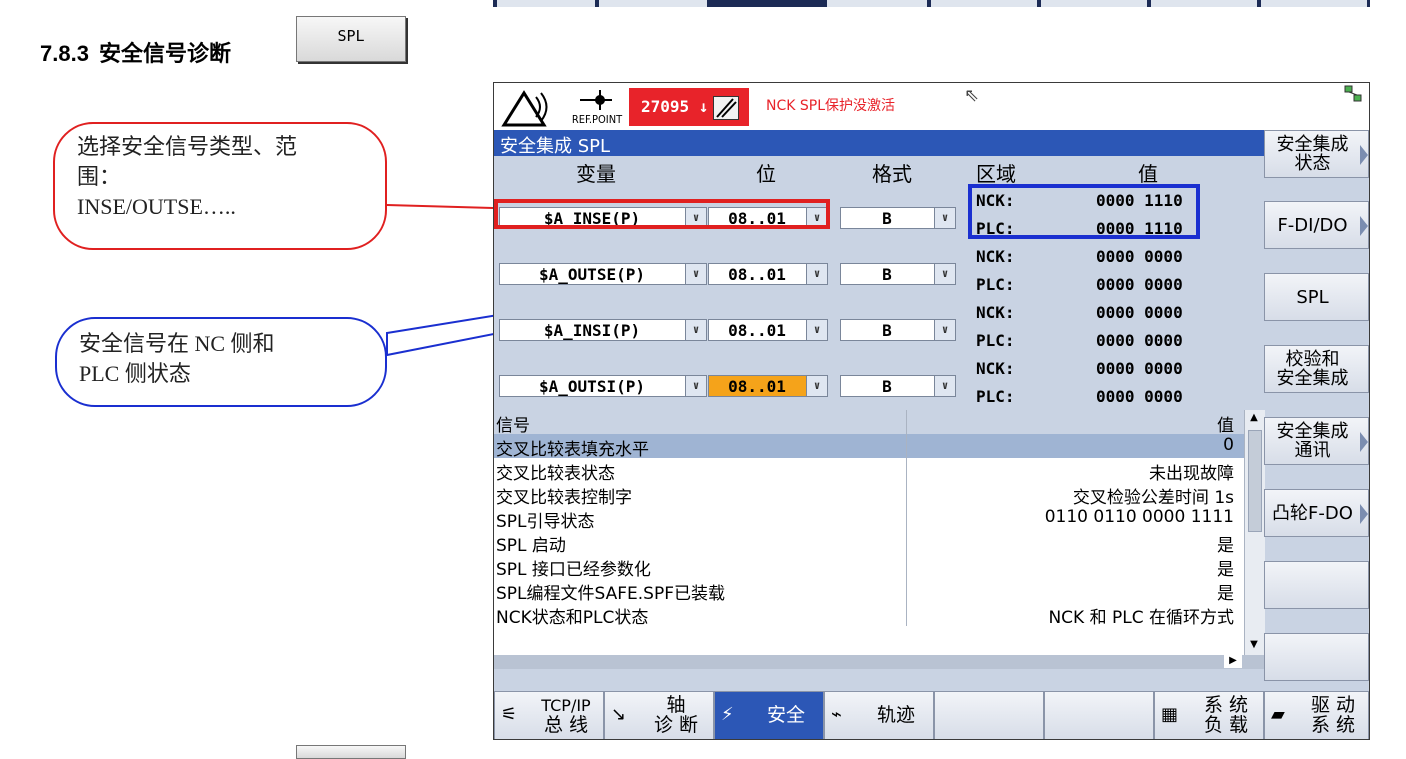 The image size is (1406, 759). What do you see at coordinates (898, 218) in the screenshot?
I see `format-select-1: B ∨` at bounding box center [898, 218].